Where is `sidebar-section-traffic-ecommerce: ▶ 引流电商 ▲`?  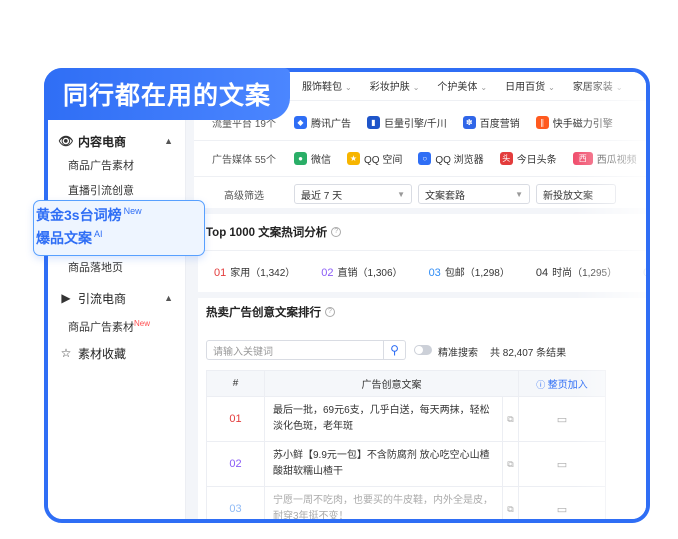 sidebar-section-traffic-ecommerce: ▶ 引流电商 ▲ is located at coordinates (116, 298).